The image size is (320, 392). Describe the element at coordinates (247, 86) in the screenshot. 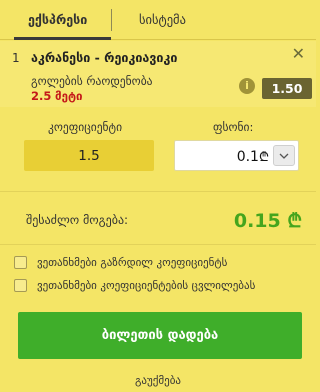

I see `info-icon: i` at that location.